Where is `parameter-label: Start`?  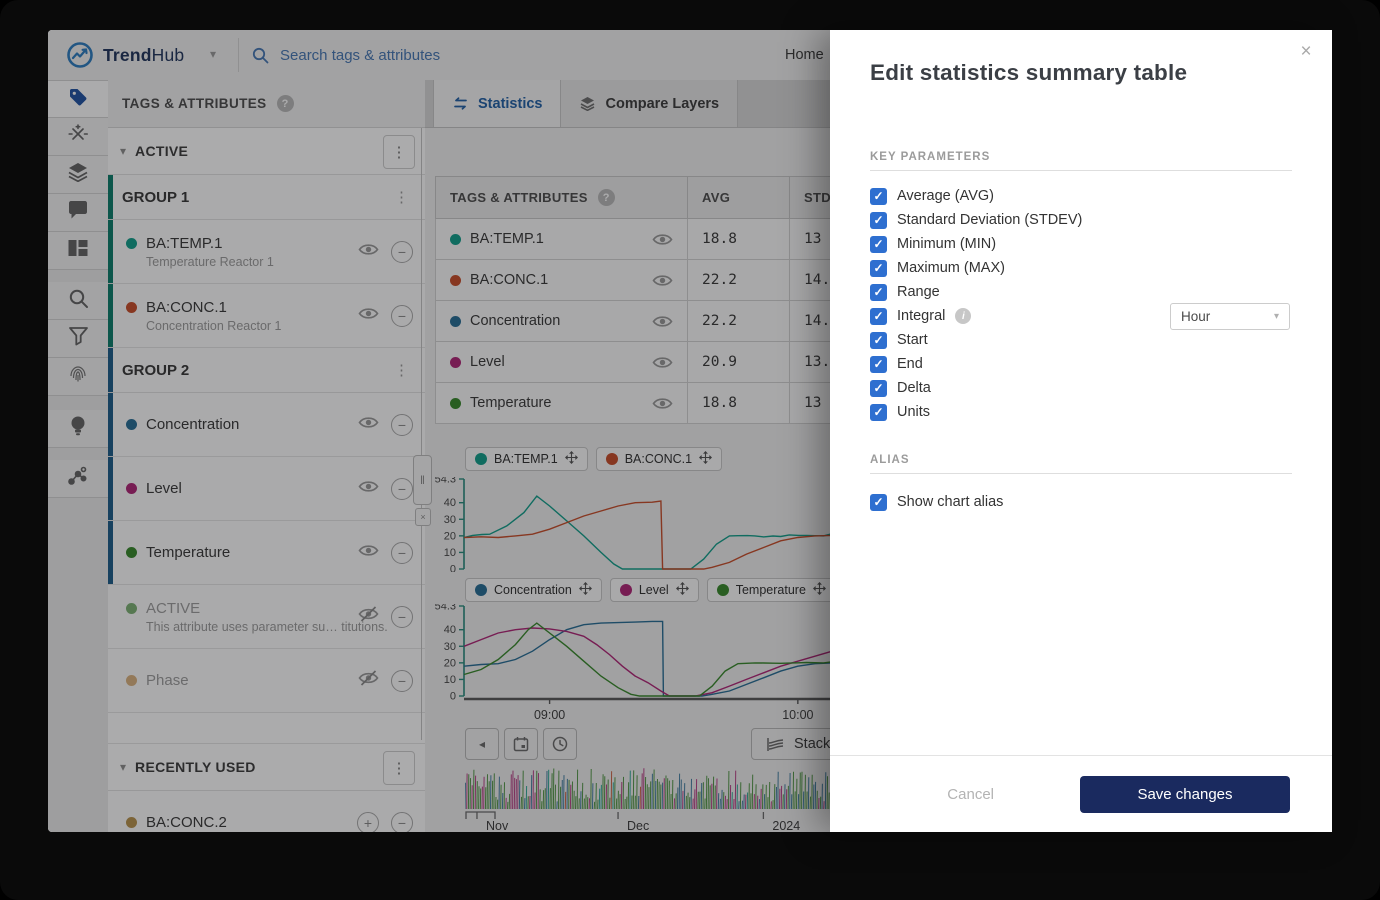
parameter-label: Start is located at coordinates (912, 340).